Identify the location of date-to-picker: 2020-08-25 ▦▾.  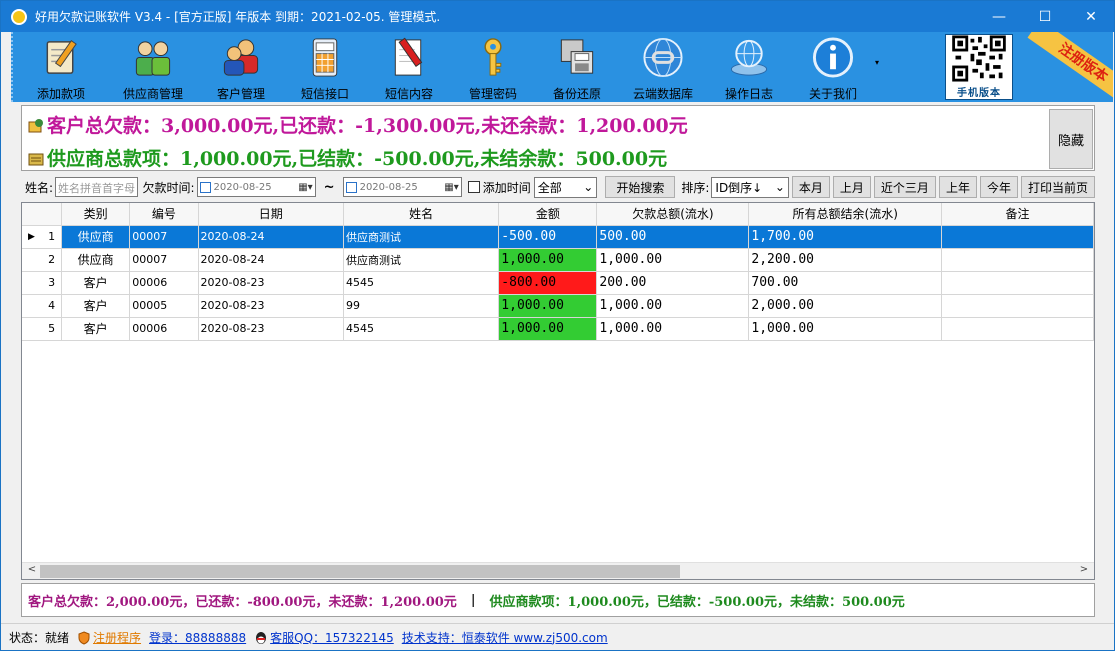
(402, 187).